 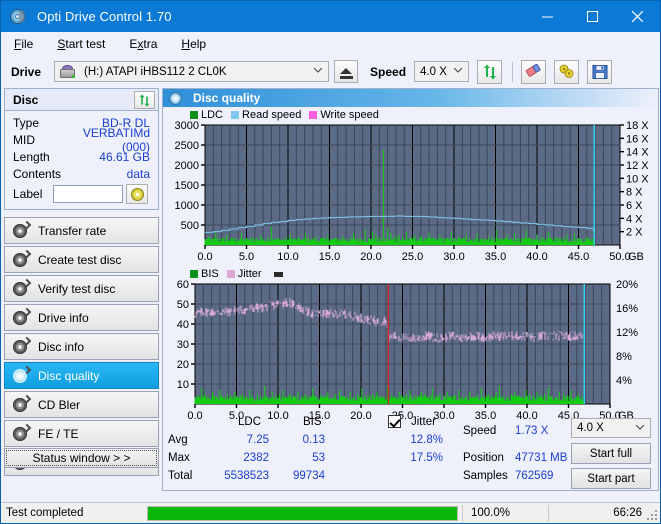 What do you see at coordinates (257, 440) in the screenshot?
I see `stats-avg-ldc: 7.25` at bounding box center [257, 440].